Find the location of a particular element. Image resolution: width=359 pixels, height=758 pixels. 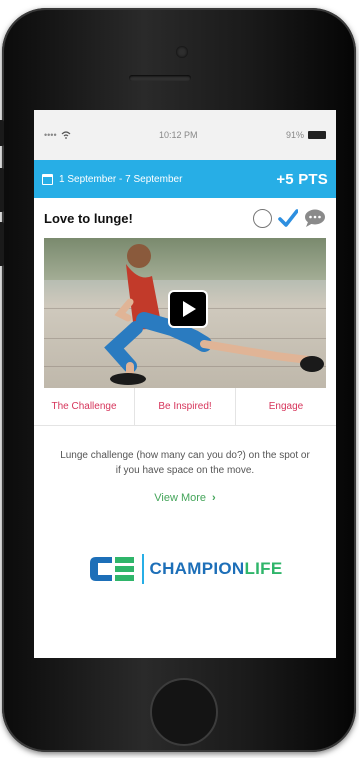

circle-icon is located at coordinates (262, 218).